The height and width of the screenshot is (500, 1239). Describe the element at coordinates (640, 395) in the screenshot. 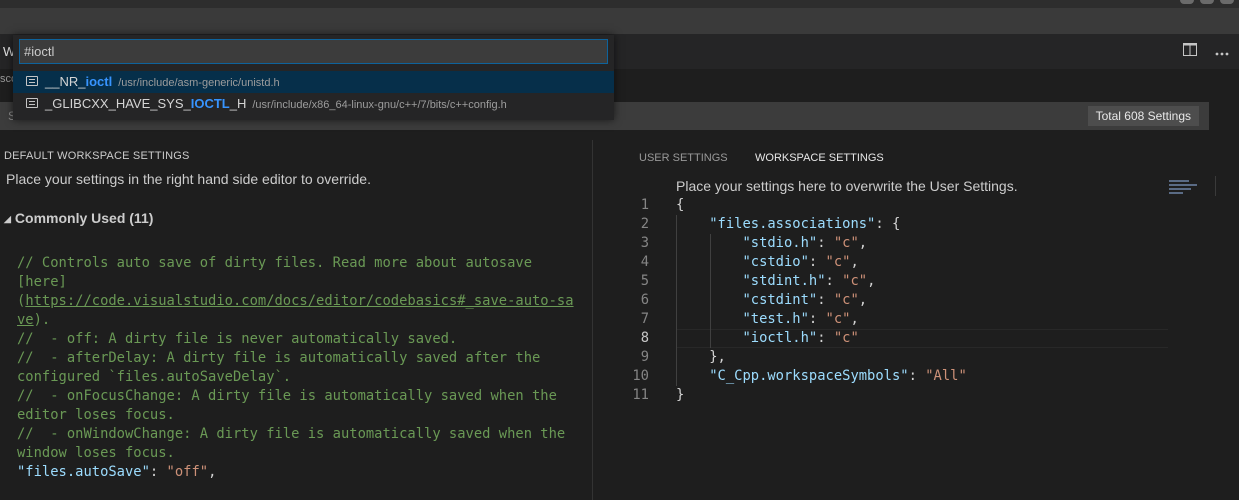

I see `line-number: 11` at that location.